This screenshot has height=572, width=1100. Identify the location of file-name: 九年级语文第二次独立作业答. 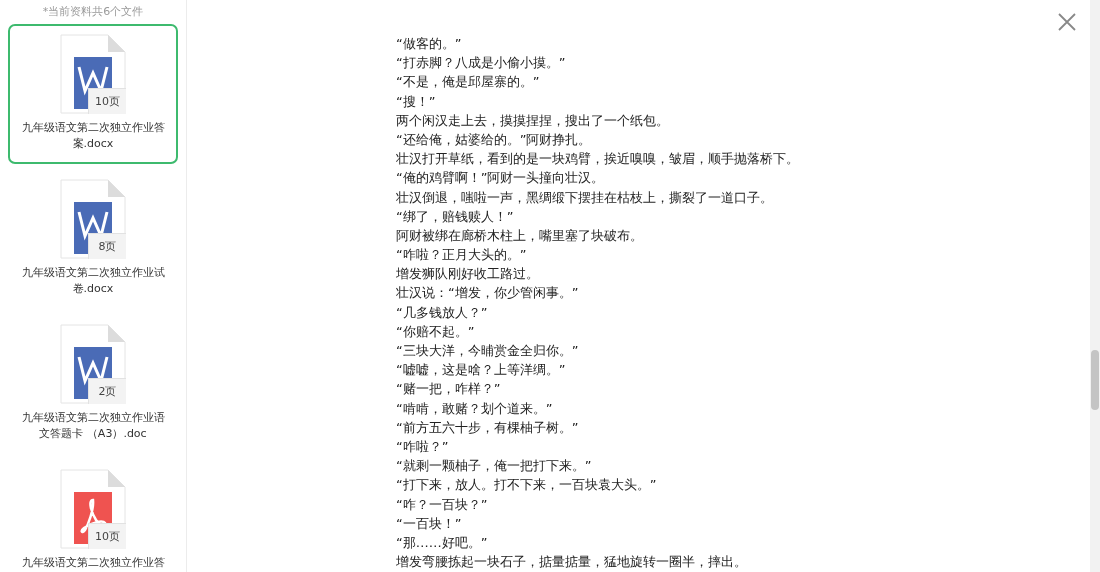
(93, 563).